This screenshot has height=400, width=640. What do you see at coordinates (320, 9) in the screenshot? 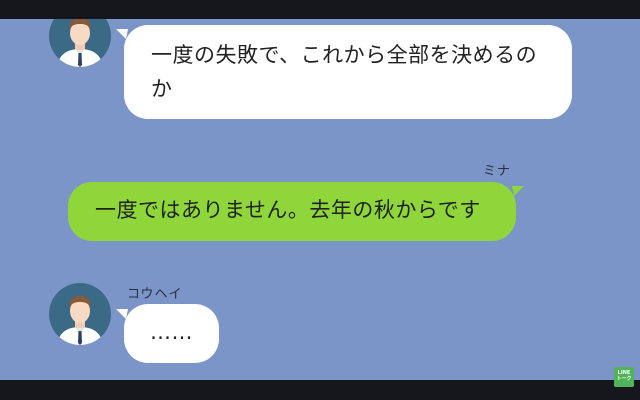
I see `top-letterbox` at bounding box center [320, 9].